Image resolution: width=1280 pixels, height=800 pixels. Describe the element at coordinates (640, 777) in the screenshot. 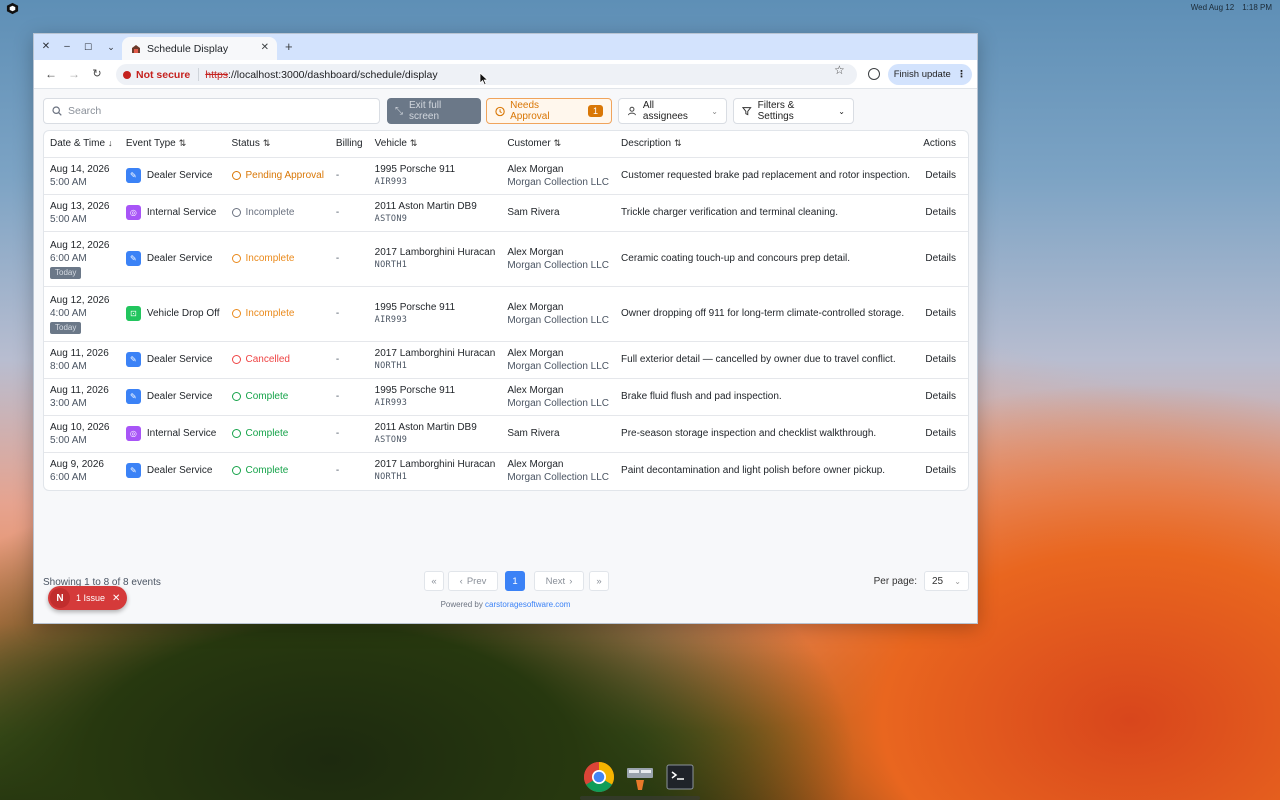

I see `file-manager-icon` at that location.